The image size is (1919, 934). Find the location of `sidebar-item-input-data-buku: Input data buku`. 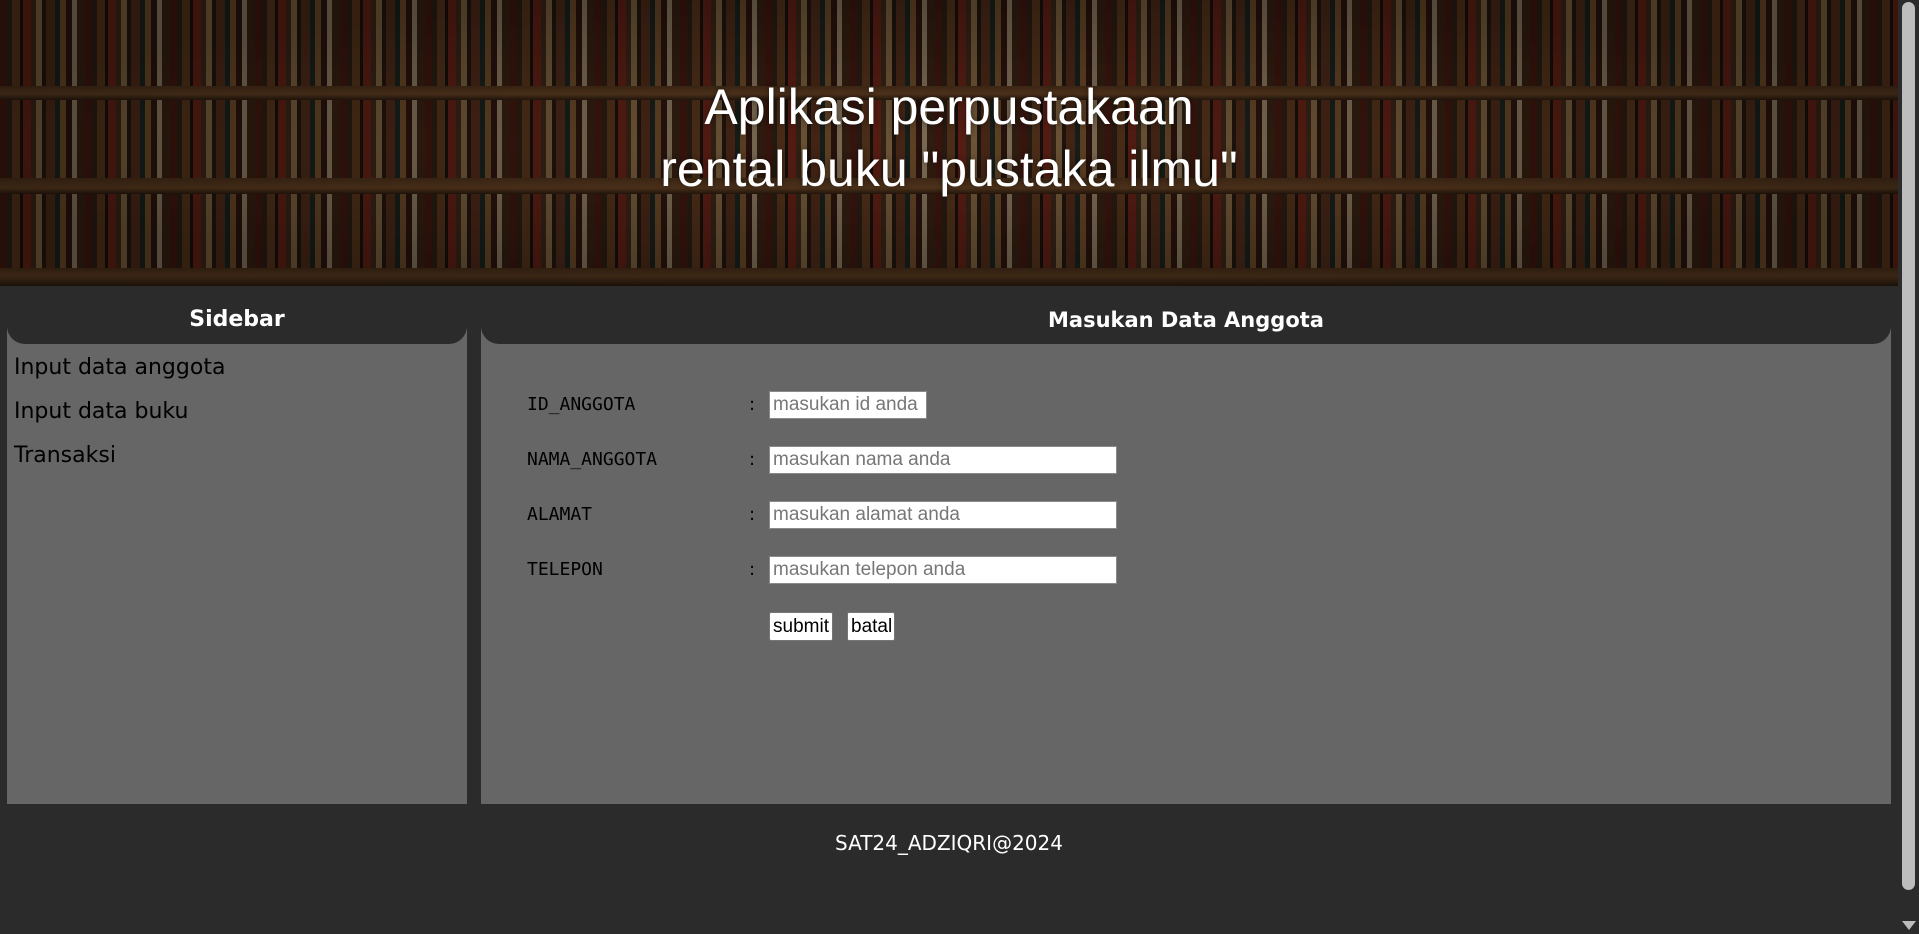

sidebar-item-input-data-buku: Input data buku is located at coordinates (237, 412).